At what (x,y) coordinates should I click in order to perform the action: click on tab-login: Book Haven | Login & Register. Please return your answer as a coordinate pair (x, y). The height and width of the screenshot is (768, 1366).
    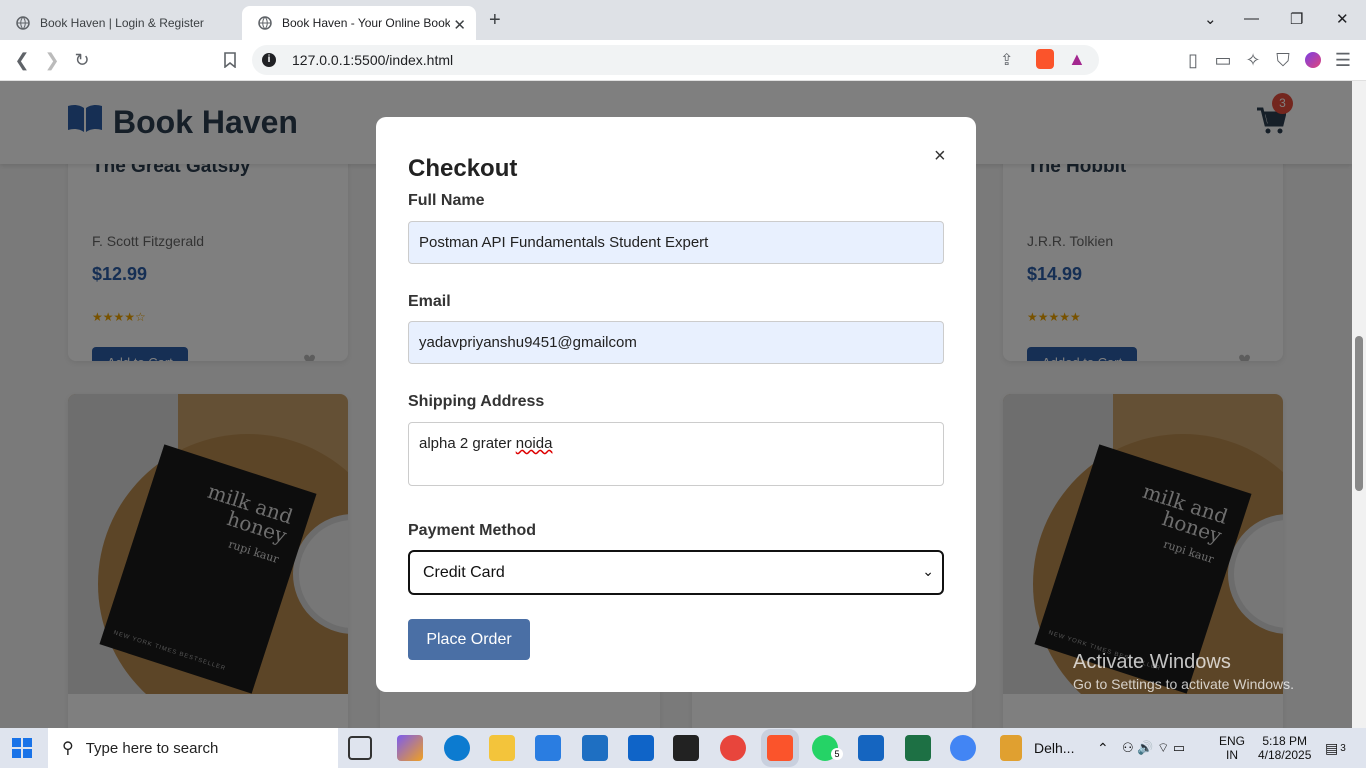
    Looking at the image, I should click on (120, 23).